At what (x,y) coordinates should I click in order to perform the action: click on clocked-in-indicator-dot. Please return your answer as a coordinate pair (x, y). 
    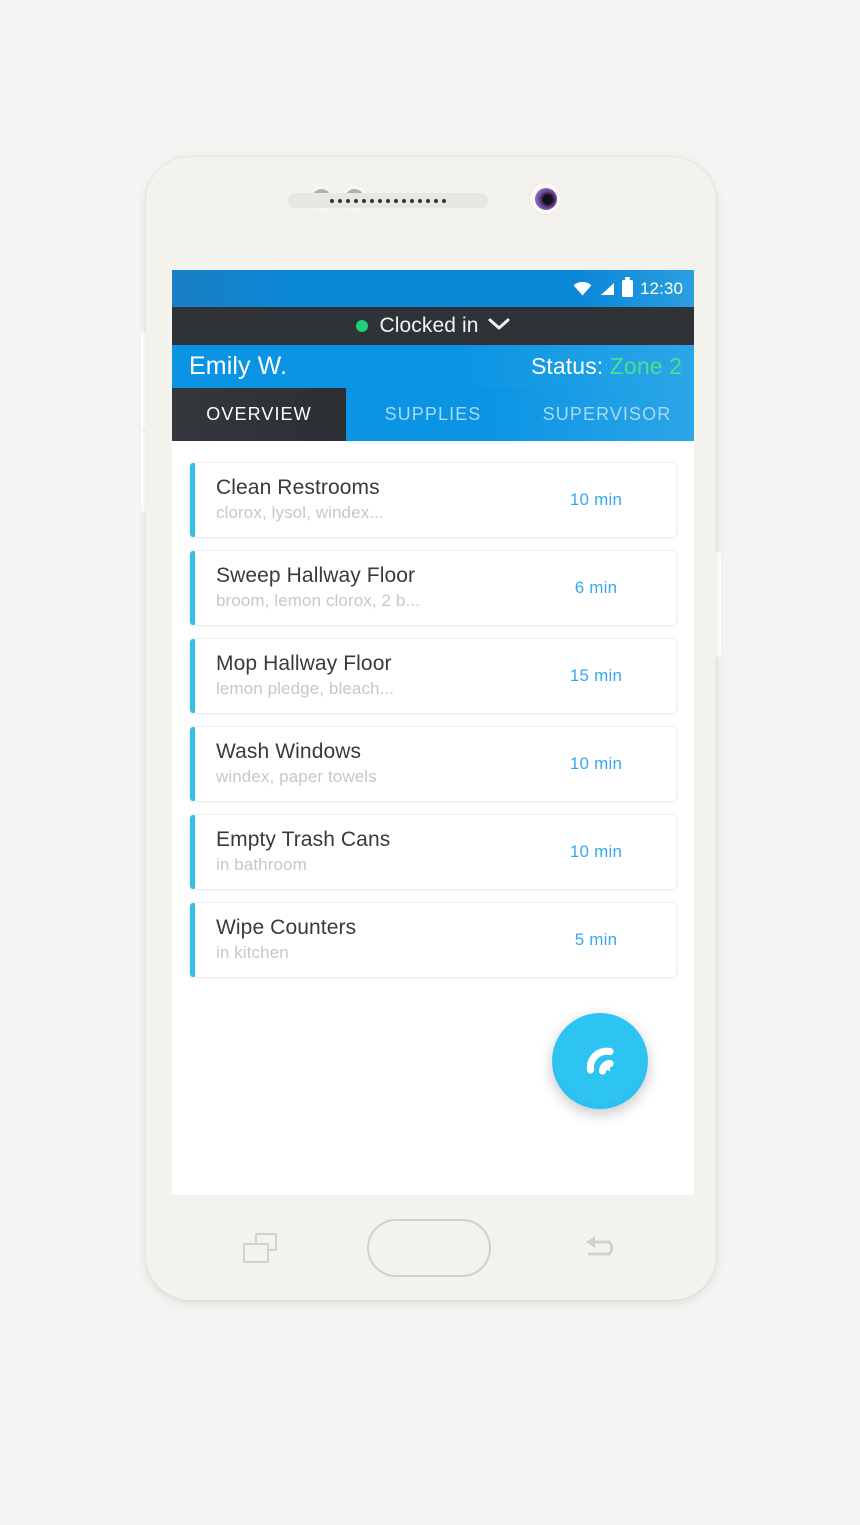
    Looking at the image, I should click on (362, 326).